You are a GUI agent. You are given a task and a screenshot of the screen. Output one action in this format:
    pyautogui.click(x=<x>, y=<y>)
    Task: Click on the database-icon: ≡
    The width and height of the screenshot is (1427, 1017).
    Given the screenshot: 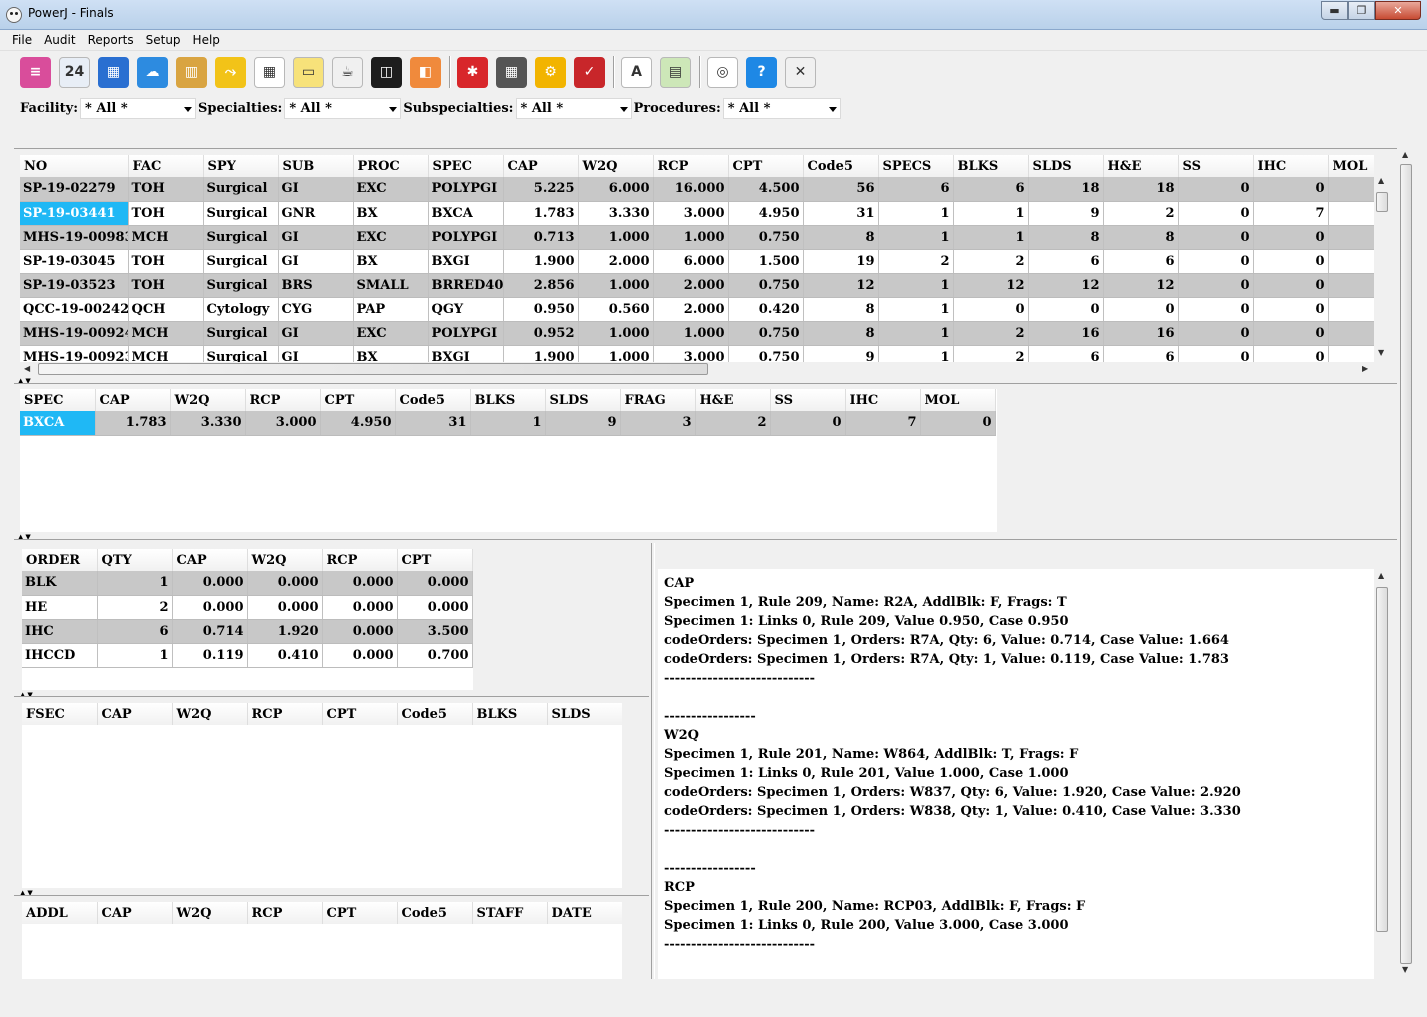 What is the action you would take?
    pyautogui.click(x=35, y=72)
    